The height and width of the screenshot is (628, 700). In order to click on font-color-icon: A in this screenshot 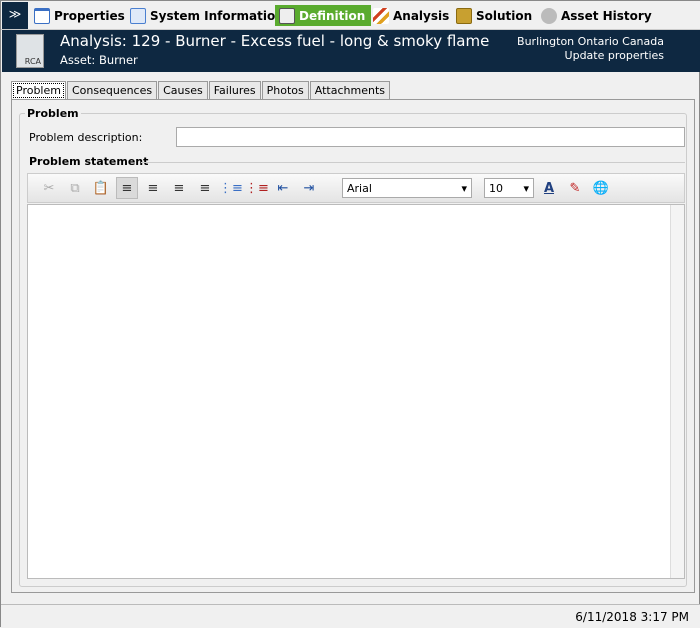, I will do `click(549, 188)`.